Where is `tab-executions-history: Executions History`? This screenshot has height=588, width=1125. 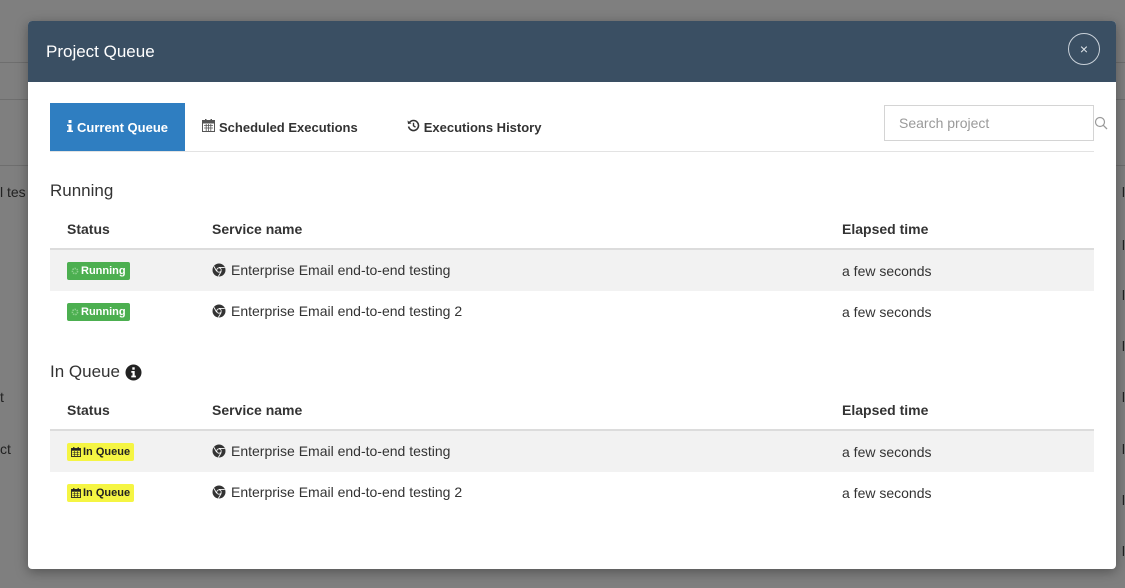
tab-executions-history: Executions History is located at coordinates (467, 127).